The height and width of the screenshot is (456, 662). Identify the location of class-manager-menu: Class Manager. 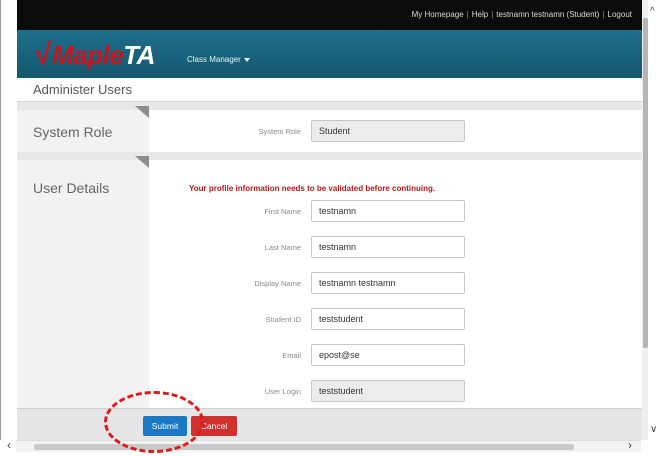
(218, 59).